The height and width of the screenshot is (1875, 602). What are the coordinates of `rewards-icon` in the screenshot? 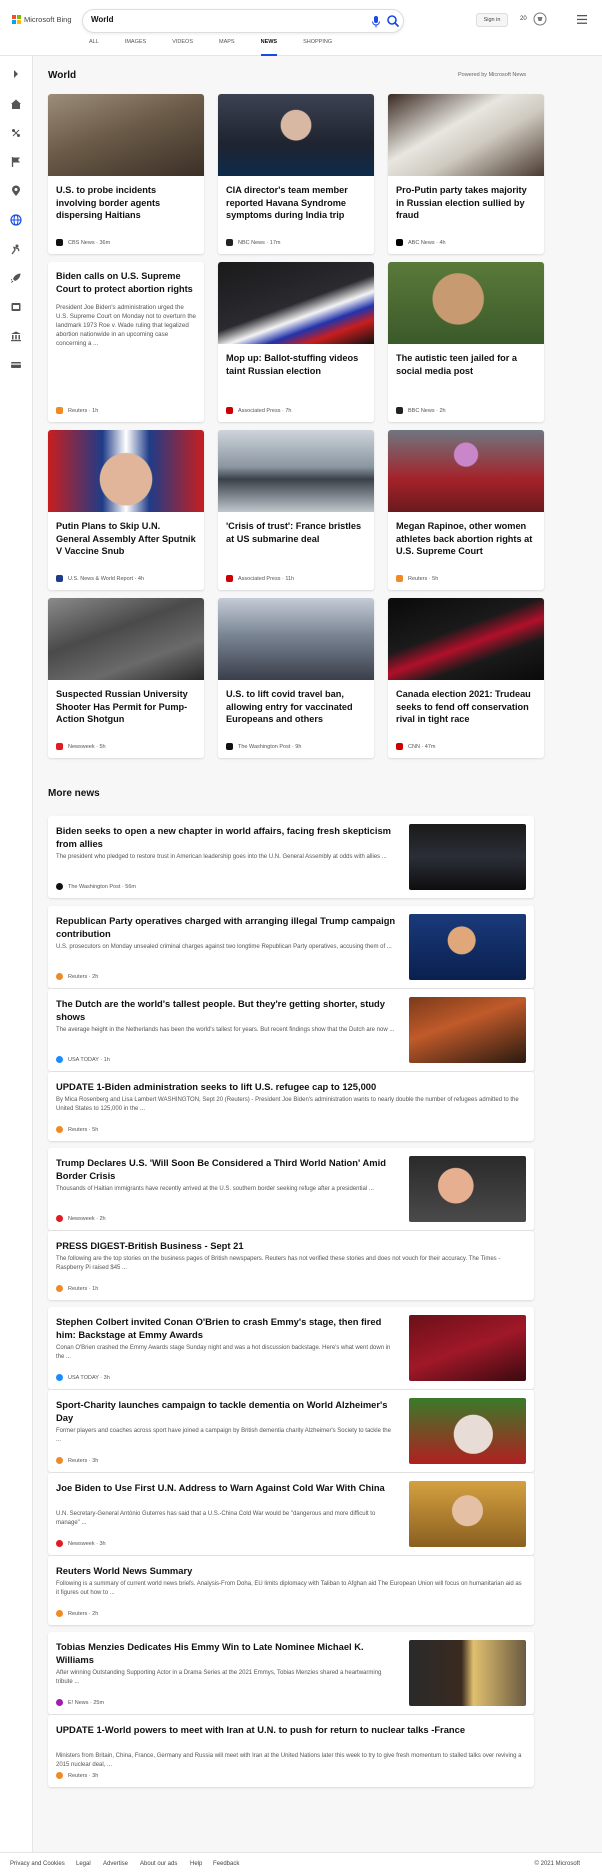 It's located at (540, 19).